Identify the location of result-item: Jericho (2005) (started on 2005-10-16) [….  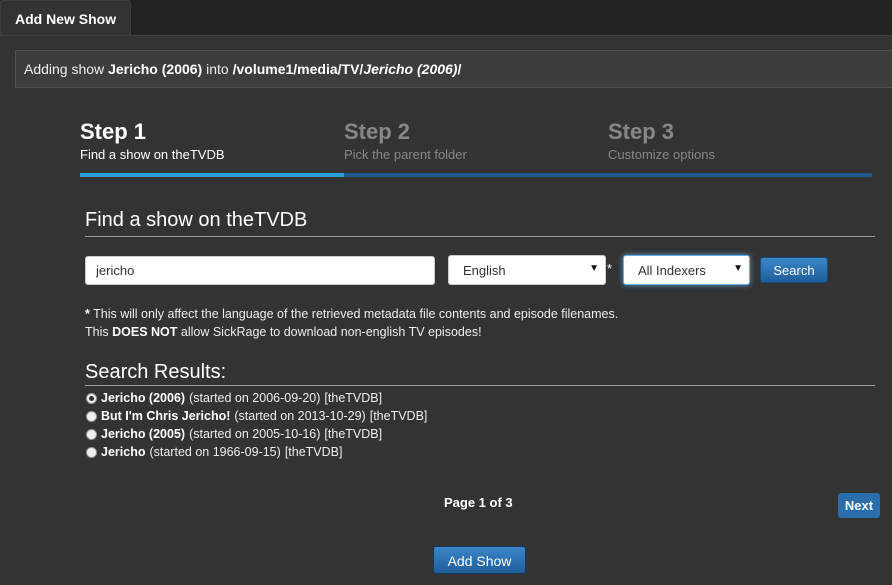
(256, 434).